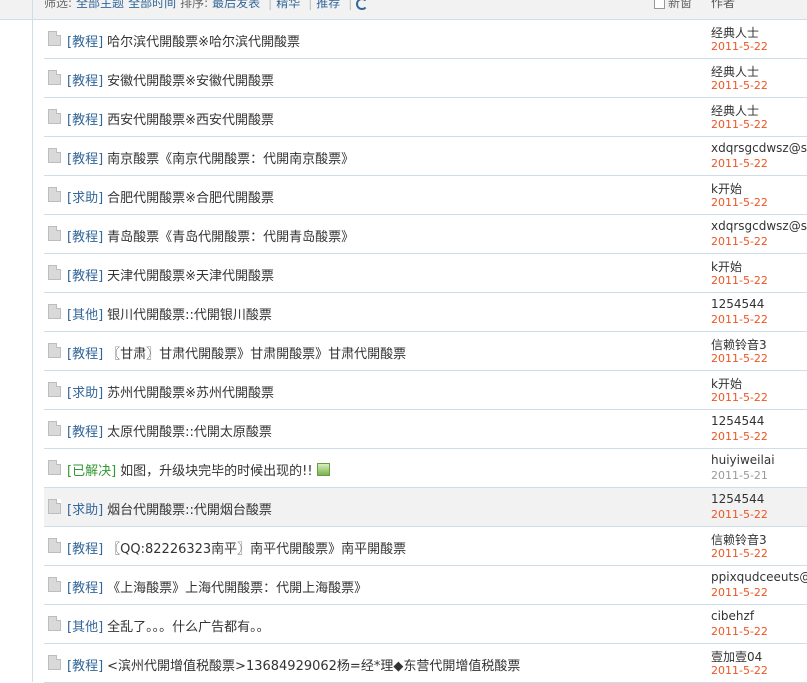  What do you see at coordinates (736, 656) in the screenshot?
I see `thread-author-link: 壹加壹04` at bounding box center [736, 656].